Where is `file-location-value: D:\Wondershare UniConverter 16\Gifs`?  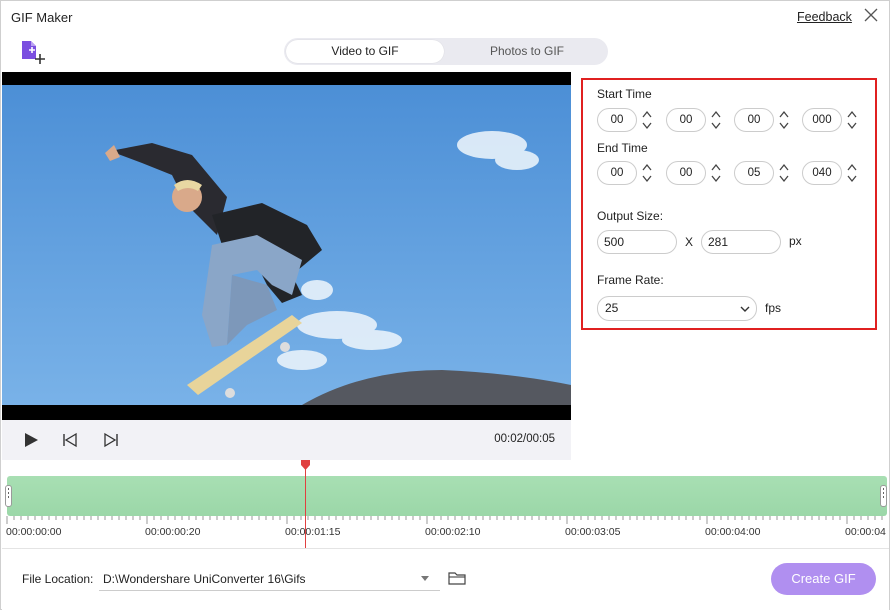
file-location-value: D:\Wondershare UniConverter 16\Gifs is located at coordinates (204, 579).